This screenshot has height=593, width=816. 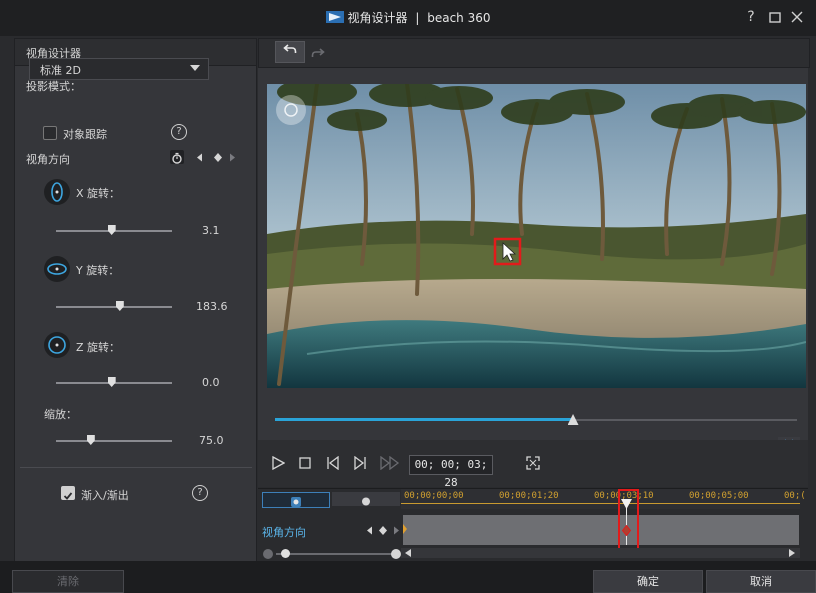 I want to click on redo-button, so click(x=318, y=52).